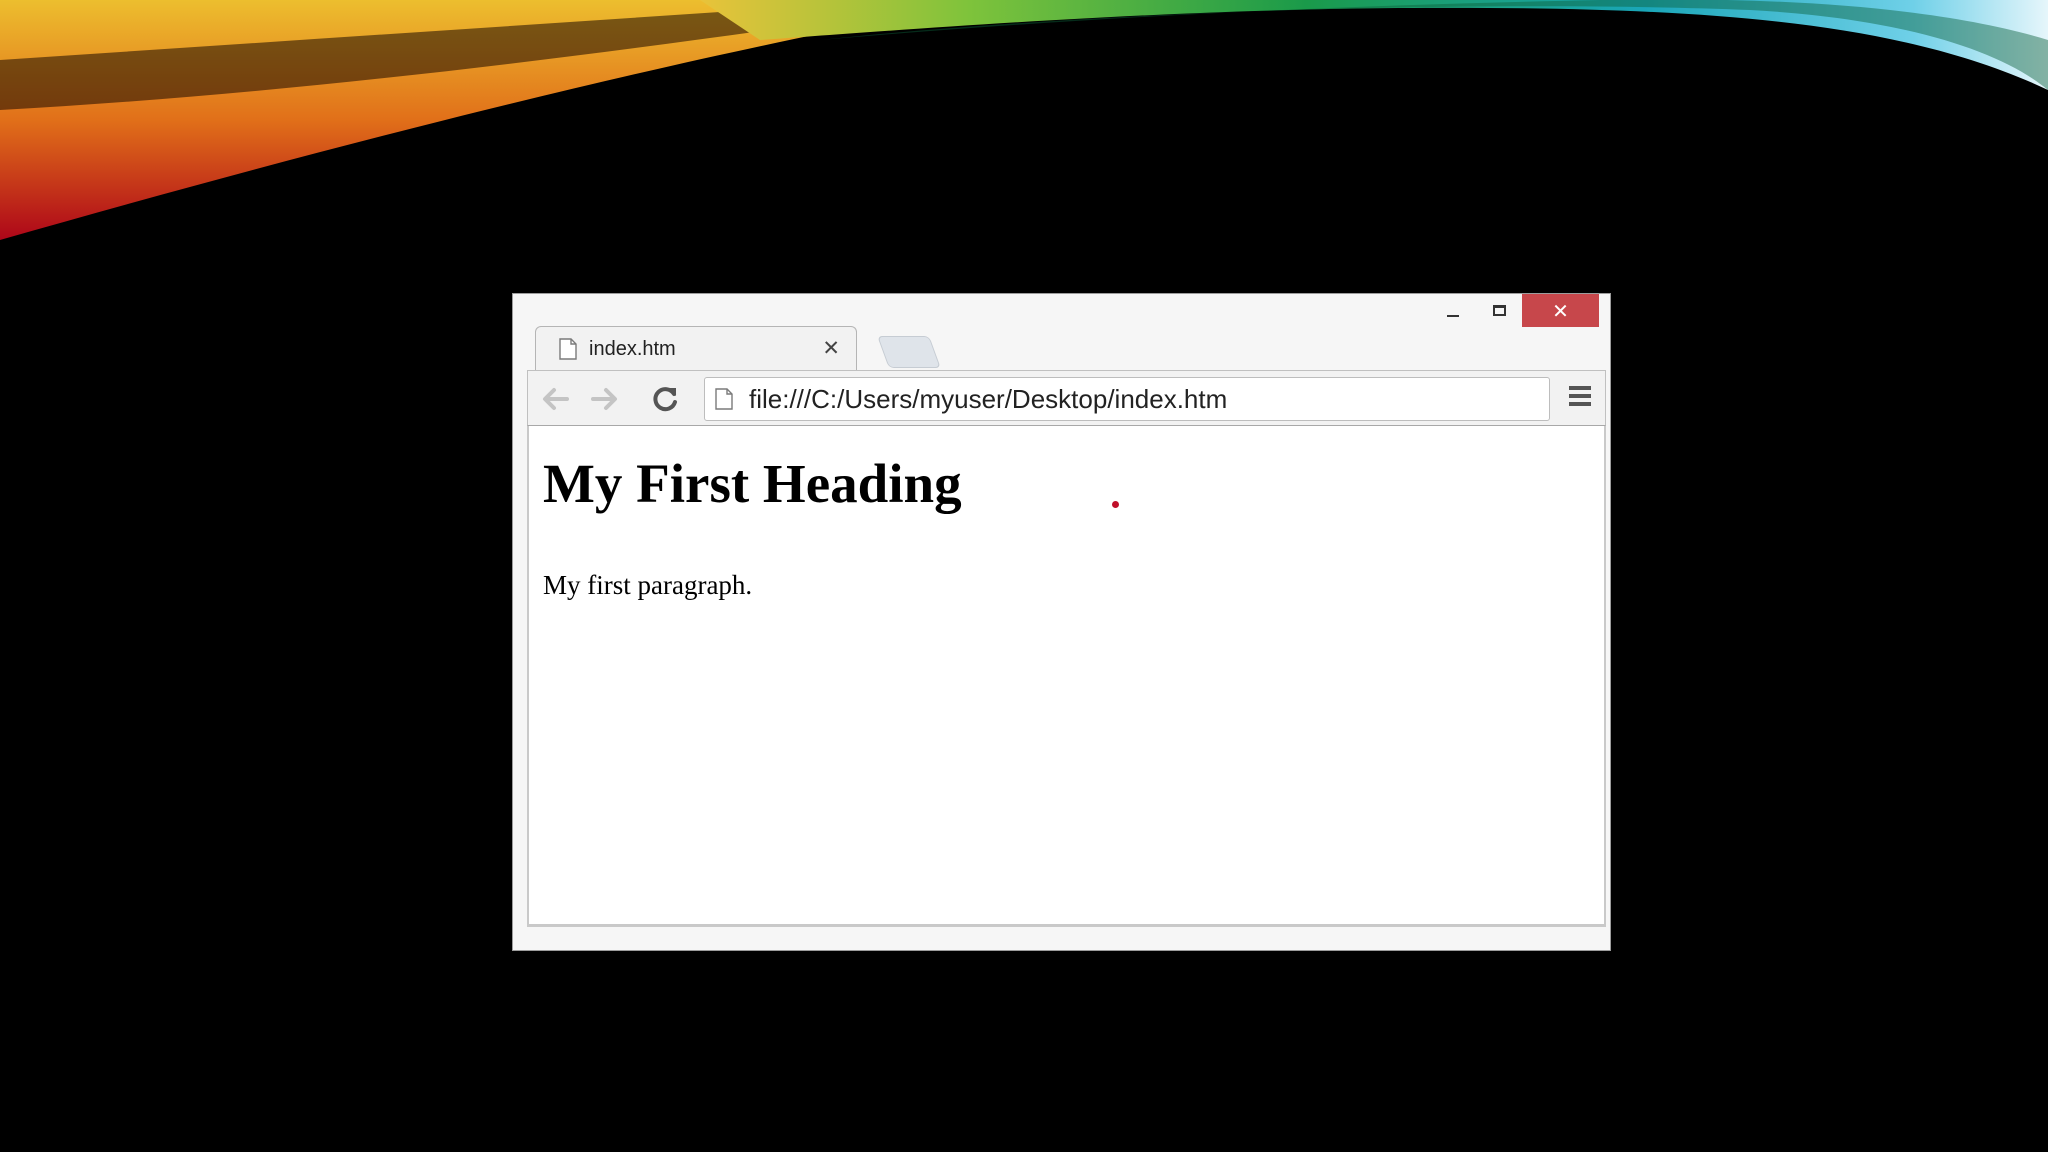 The width and height of the screenshot is (2048, 1152). I want to click on close-window-button: ✕, so click(1560, 310).